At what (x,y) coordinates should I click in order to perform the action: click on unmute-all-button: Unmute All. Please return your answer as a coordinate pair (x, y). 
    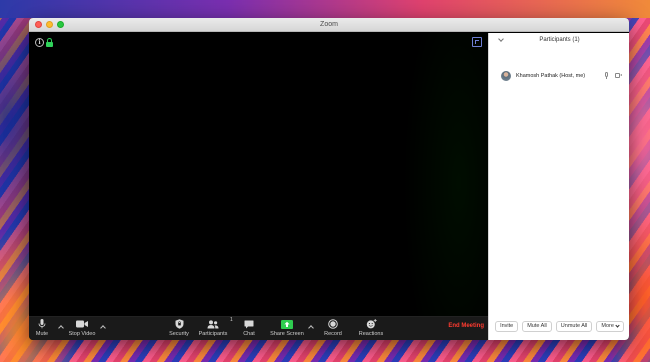
    Looking at the image, I should click on (574, 326).